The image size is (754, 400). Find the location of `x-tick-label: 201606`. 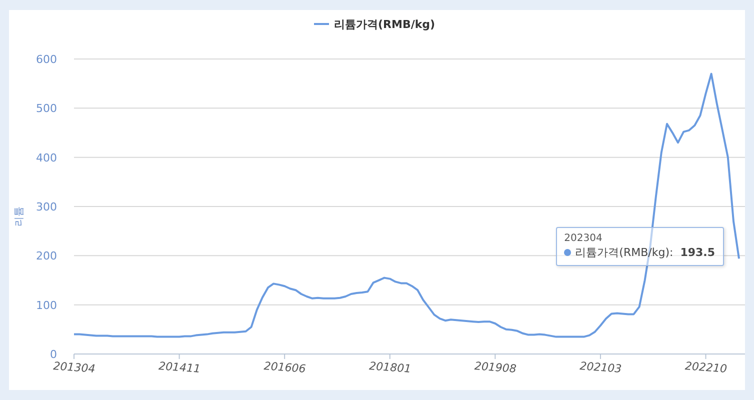

x-tick-label: 201606 is located at coordinates (284, 368).